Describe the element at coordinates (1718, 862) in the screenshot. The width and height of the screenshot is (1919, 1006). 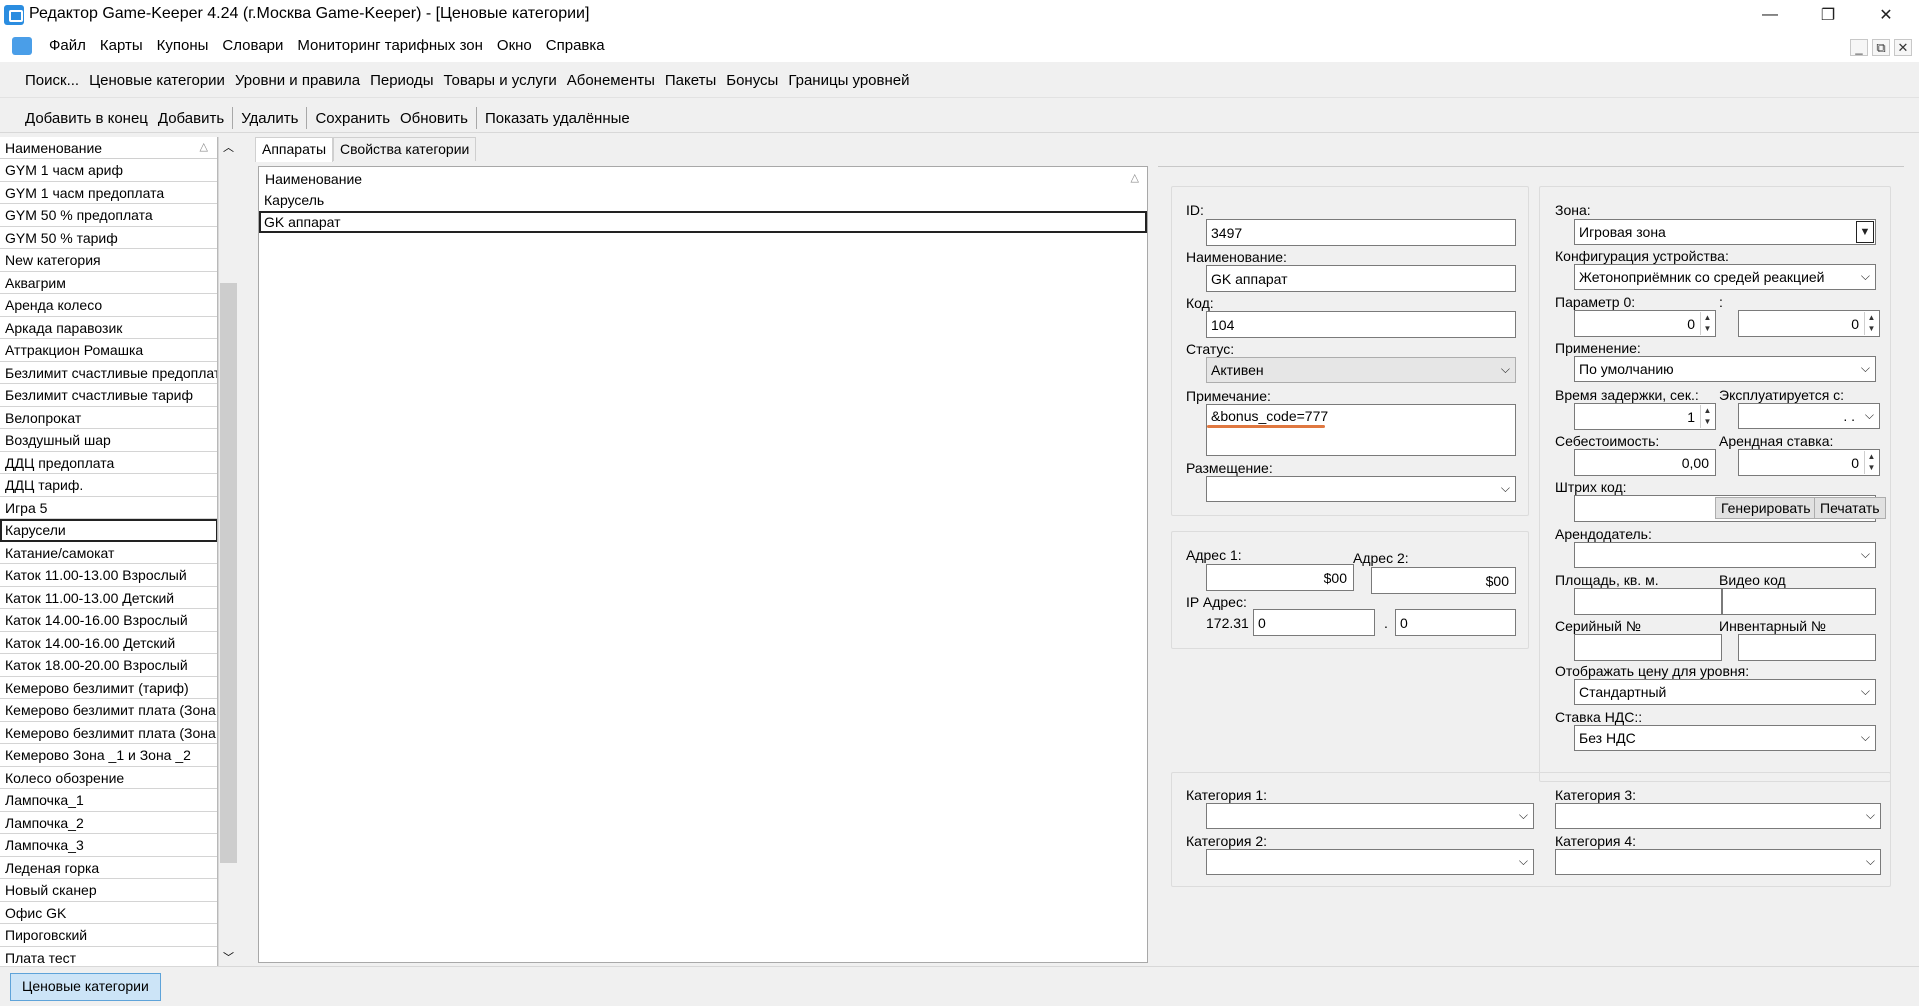
I see `category4-select: ⌵` at that location.